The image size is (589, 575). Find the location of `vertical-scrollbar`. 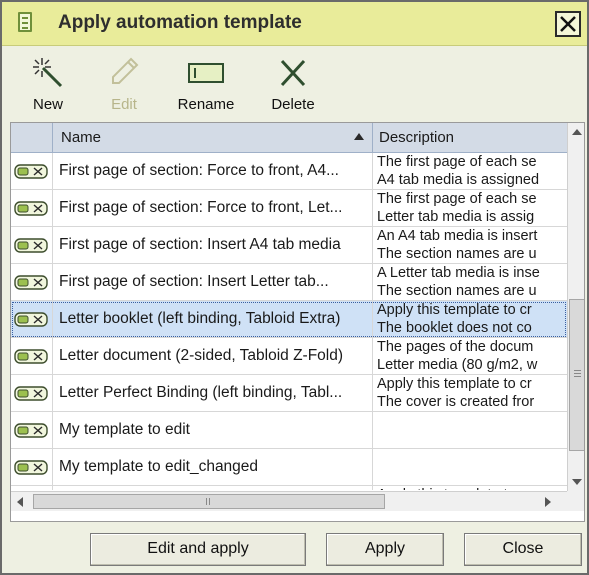

vertical-scrollbar is located at coordinates (575, 307).